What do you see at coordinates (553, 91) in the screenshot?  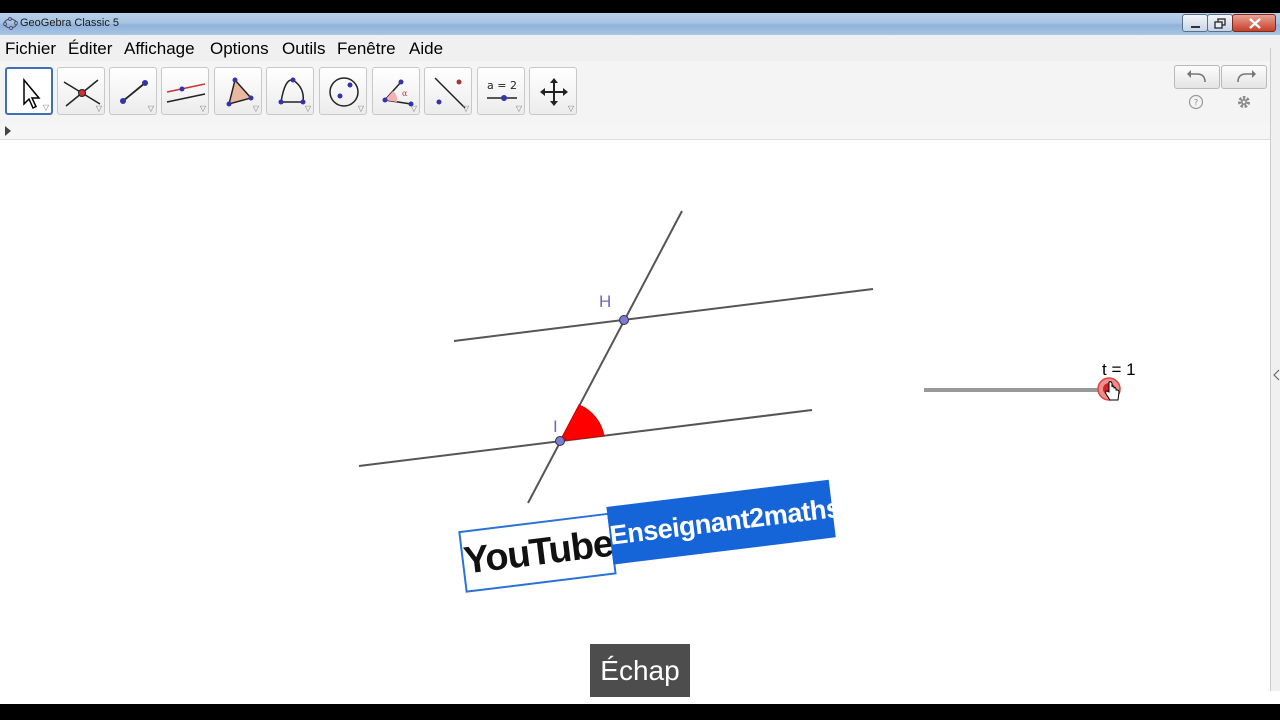 I see `tool-move-view: ▽` at bounding box center [553, 91].